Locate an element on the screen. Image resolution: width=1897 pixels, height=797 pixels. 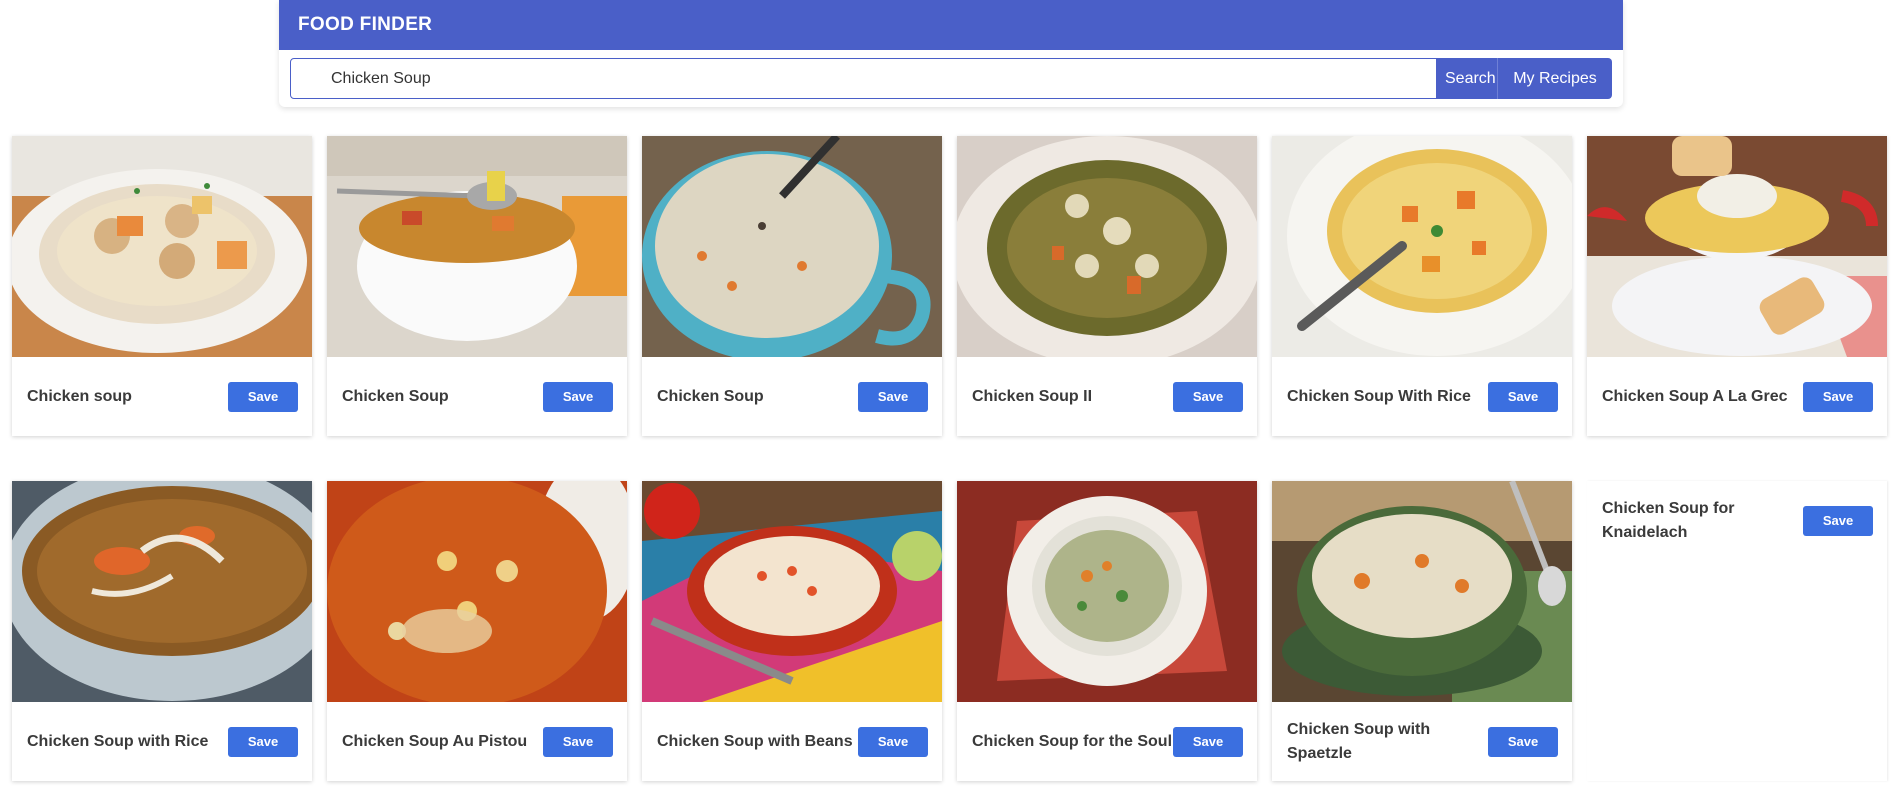
recipe-title: Chicken Soup A La Grec is located at coordinates (1695, 396).